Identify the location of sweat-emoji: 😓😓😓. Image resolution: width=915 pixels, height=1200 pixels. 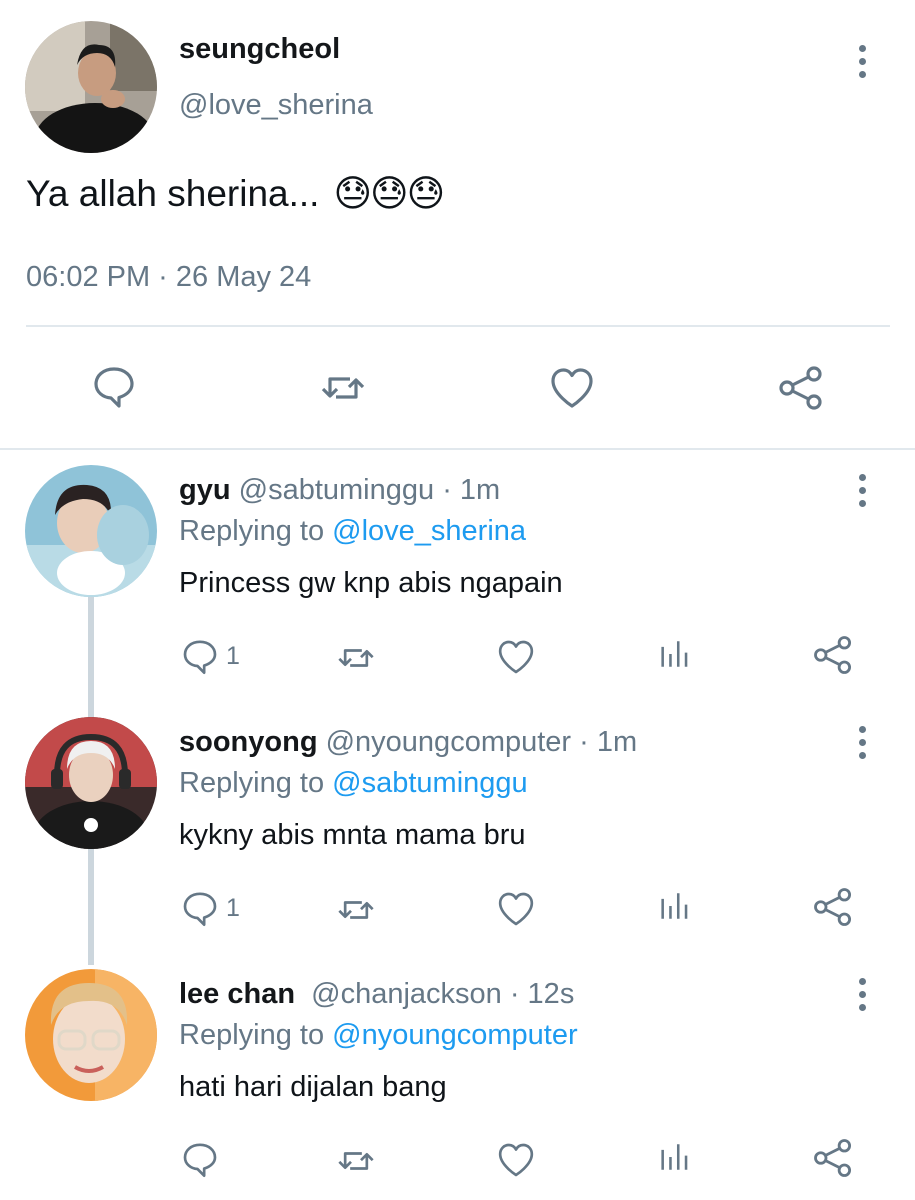
(389, 193).